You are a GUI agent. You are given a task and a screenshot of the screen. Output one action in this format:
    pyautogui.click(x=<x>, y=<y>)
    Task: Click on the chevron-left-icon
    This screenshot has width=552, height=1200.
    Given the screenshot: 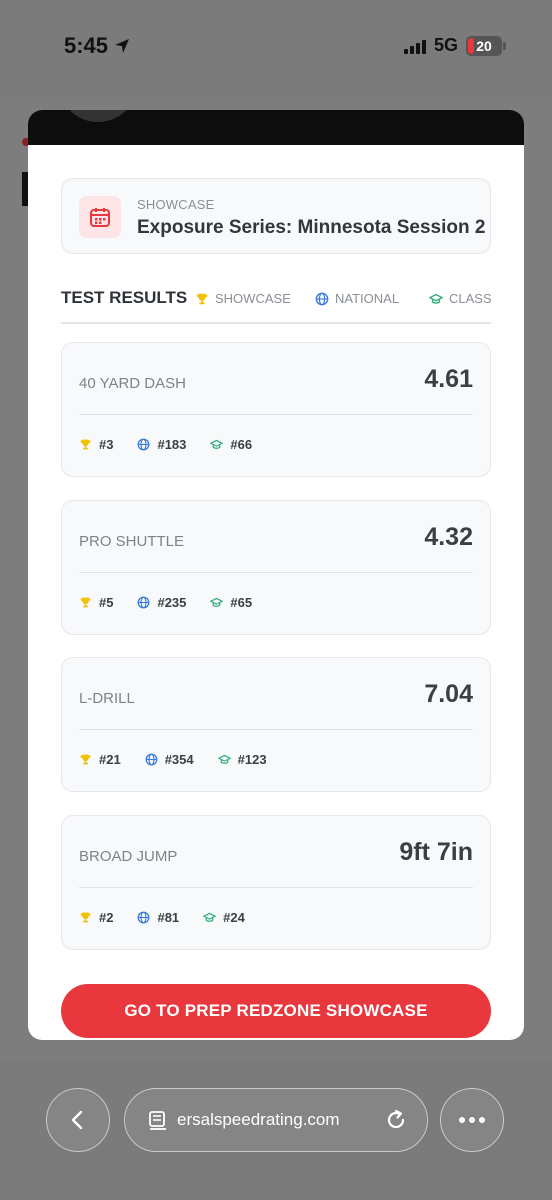 What is the action you would take?
    pyautogui.click(x=77, y=1120)
    